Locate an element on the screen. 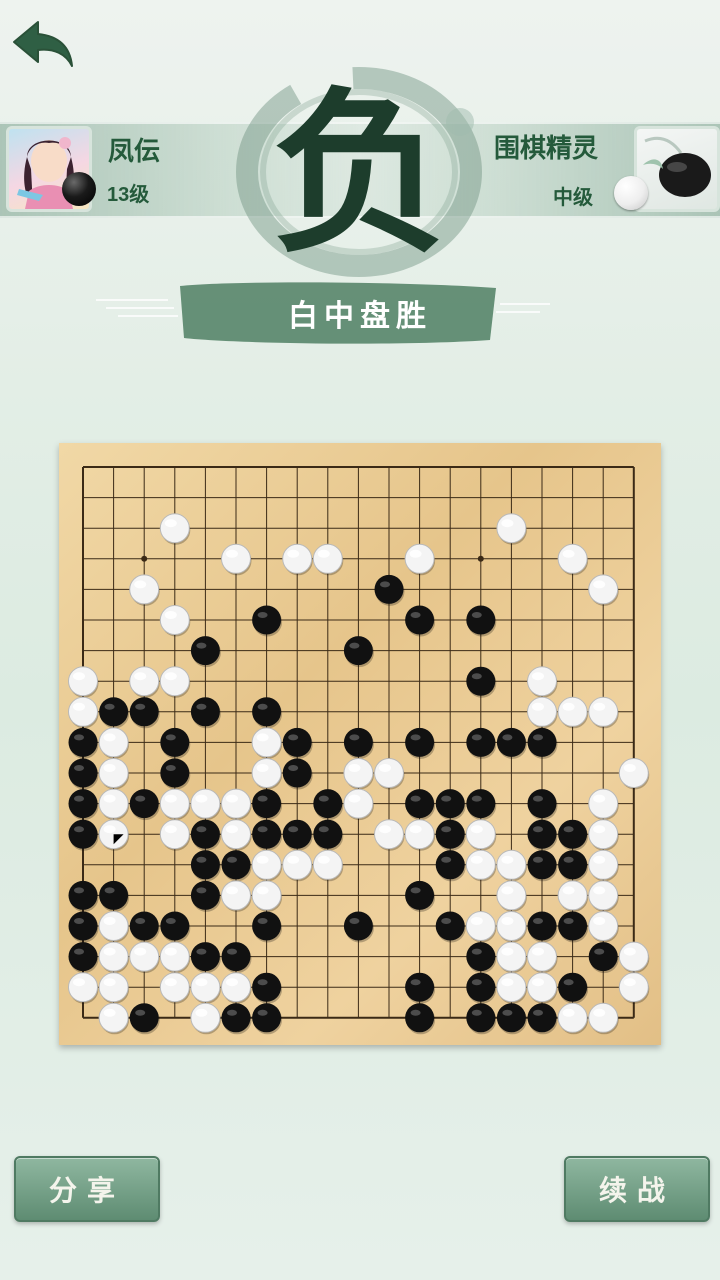  back-arrow-icon is located at coordinates (43, 44).